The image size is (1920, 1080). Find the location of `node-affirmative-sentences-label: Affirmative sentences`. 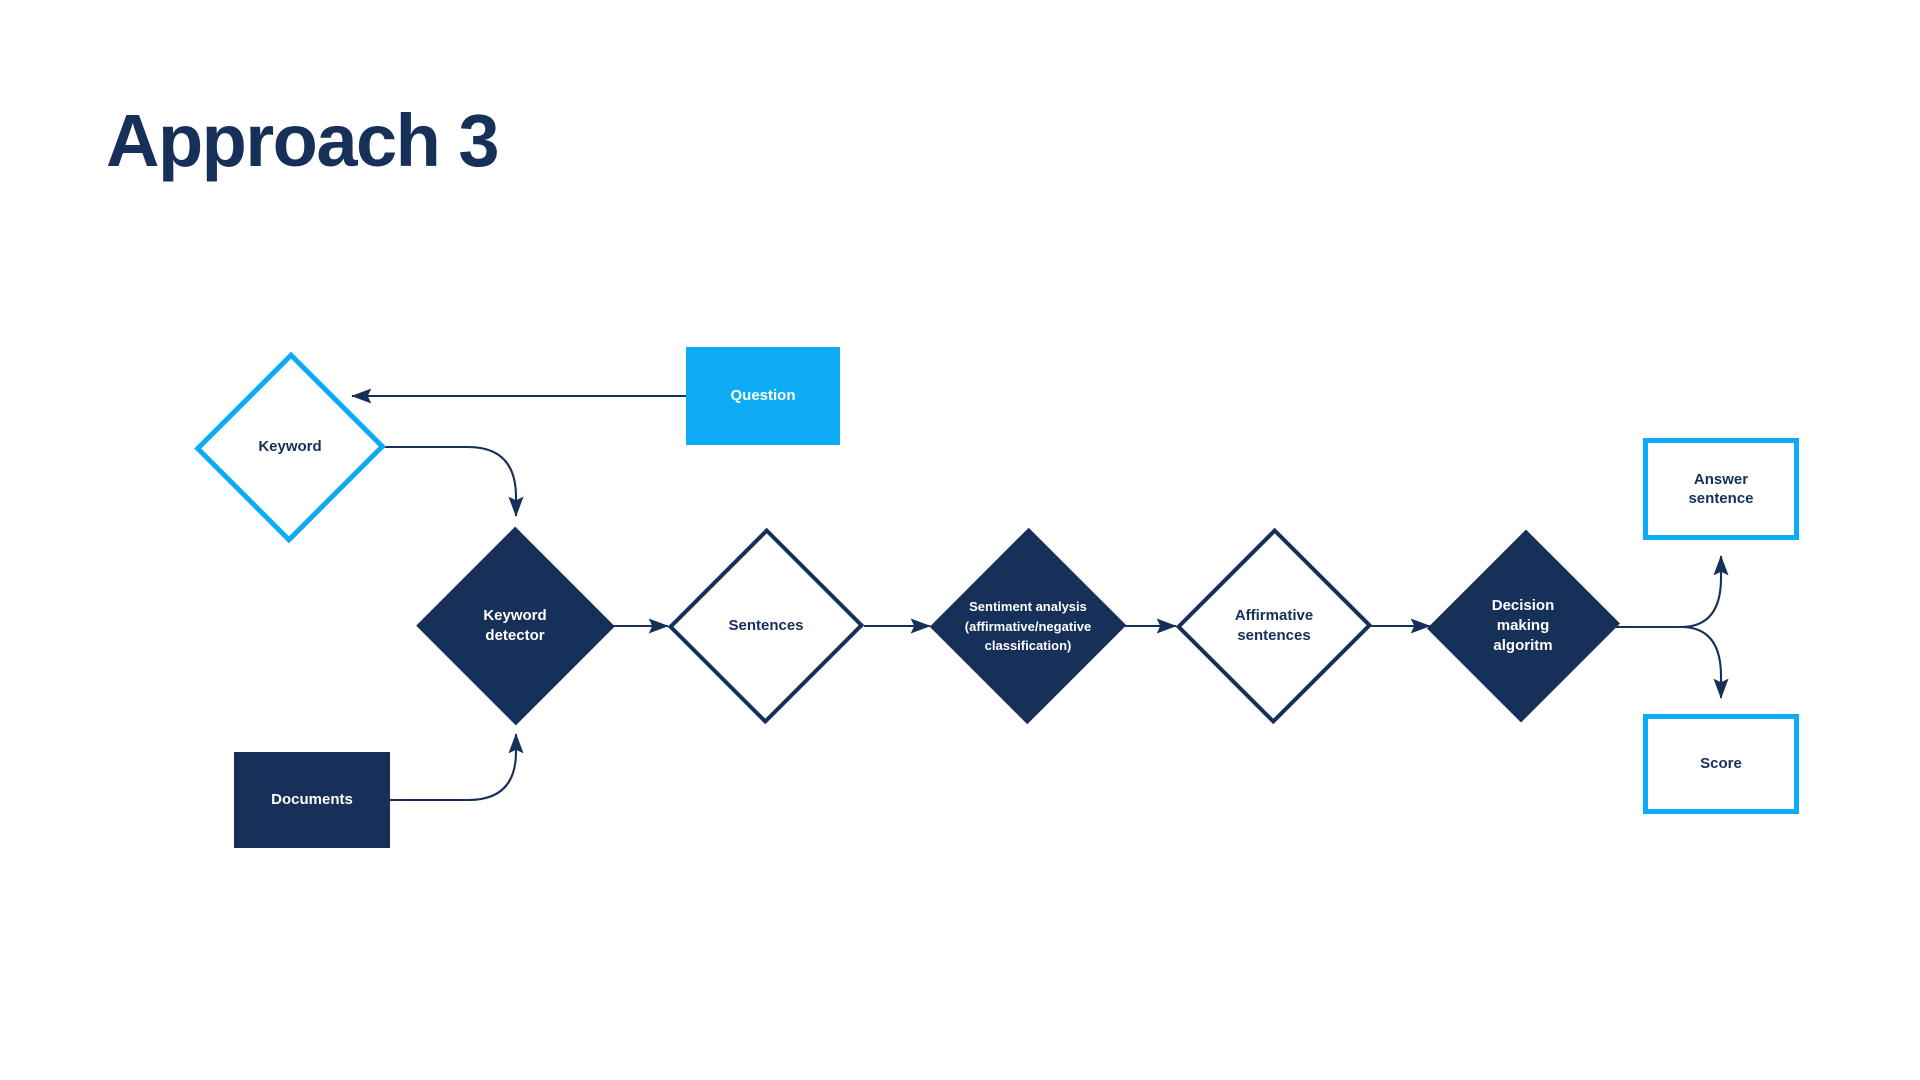

node-affirmative-sentences-label: Affirmative sentences is located at coordinates (1274, 625).